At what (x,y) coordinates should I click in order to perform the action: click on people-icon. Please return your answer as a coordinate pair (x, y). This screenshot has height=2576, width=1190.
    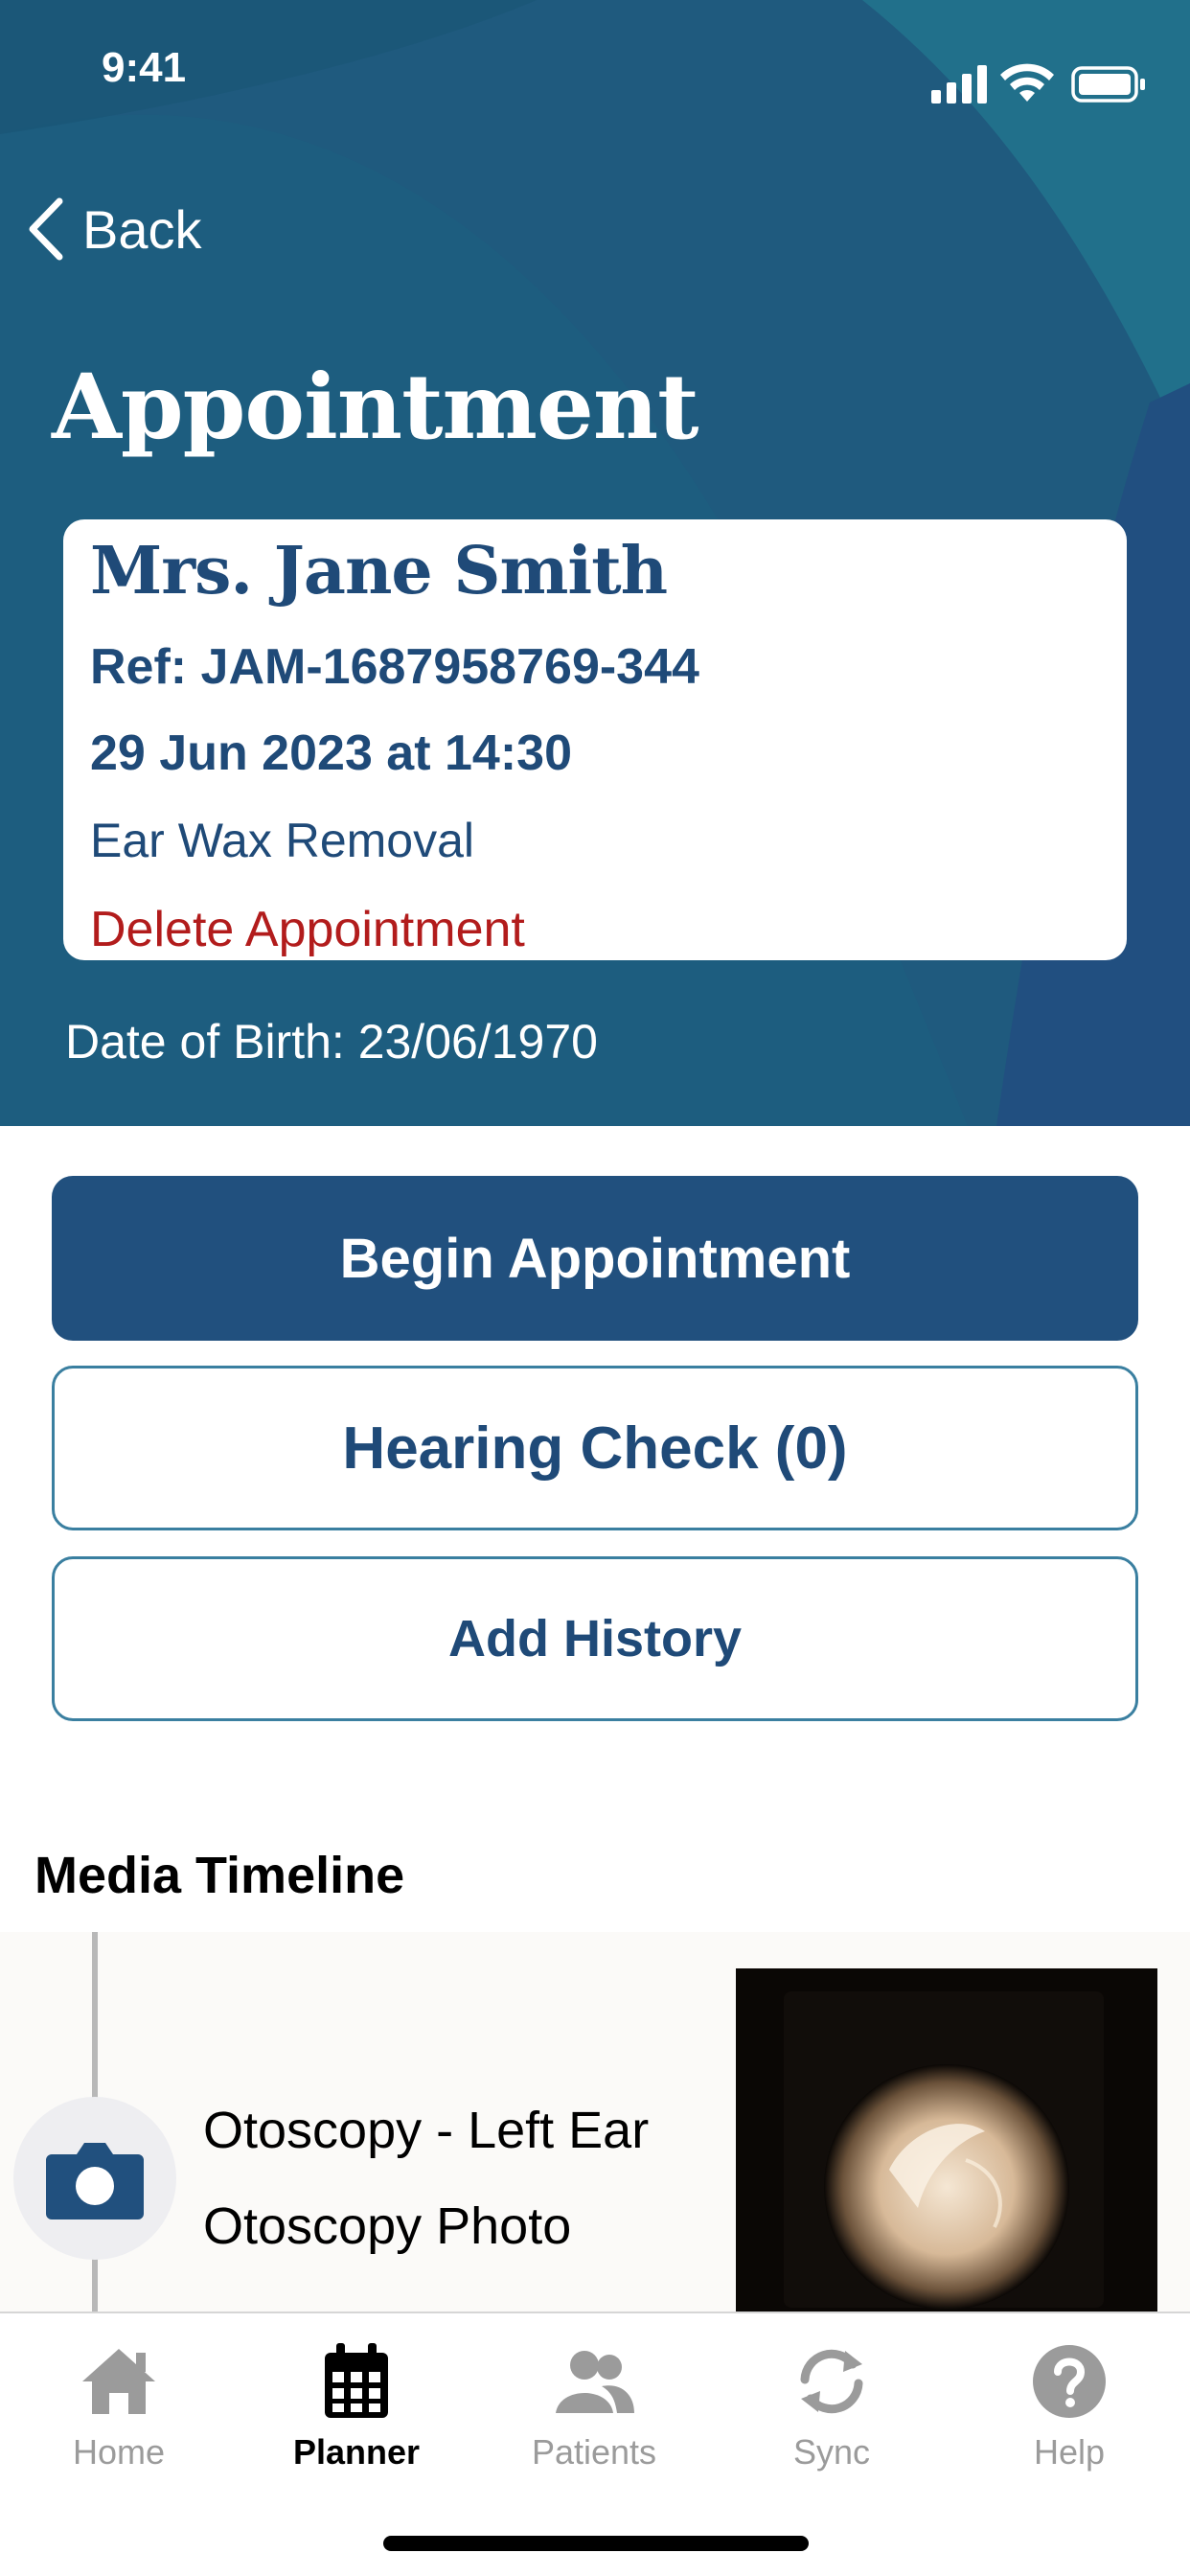
    Looking at the image, I should click on (595, 2382).